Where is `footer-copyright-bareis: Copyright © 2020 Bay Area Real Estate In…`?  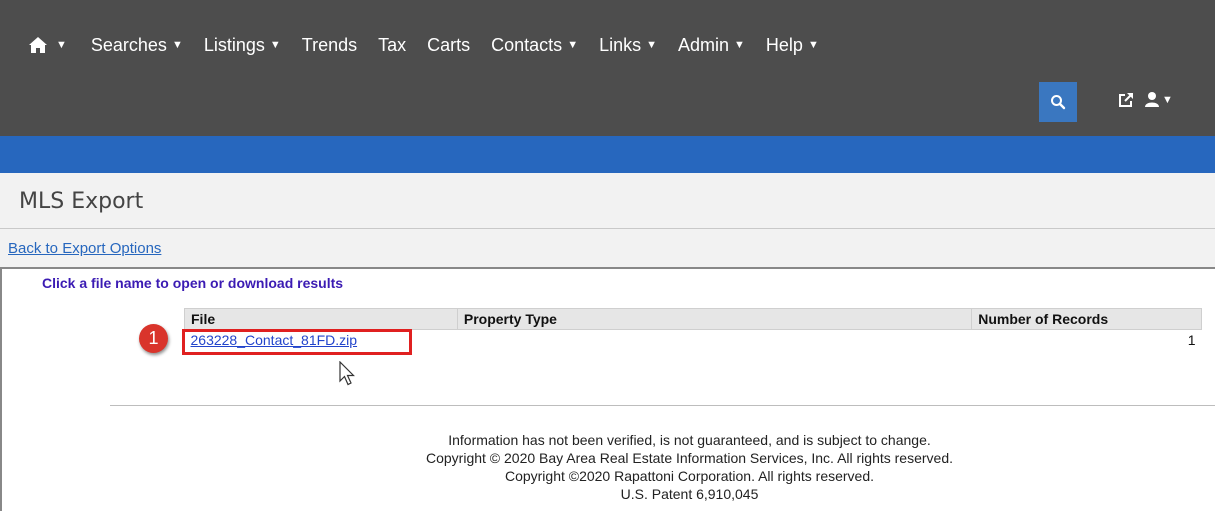
footer-copyright-bareis: Copyright © 2020 Bay Area Real Estate In… is located at coordinates (689, 458).